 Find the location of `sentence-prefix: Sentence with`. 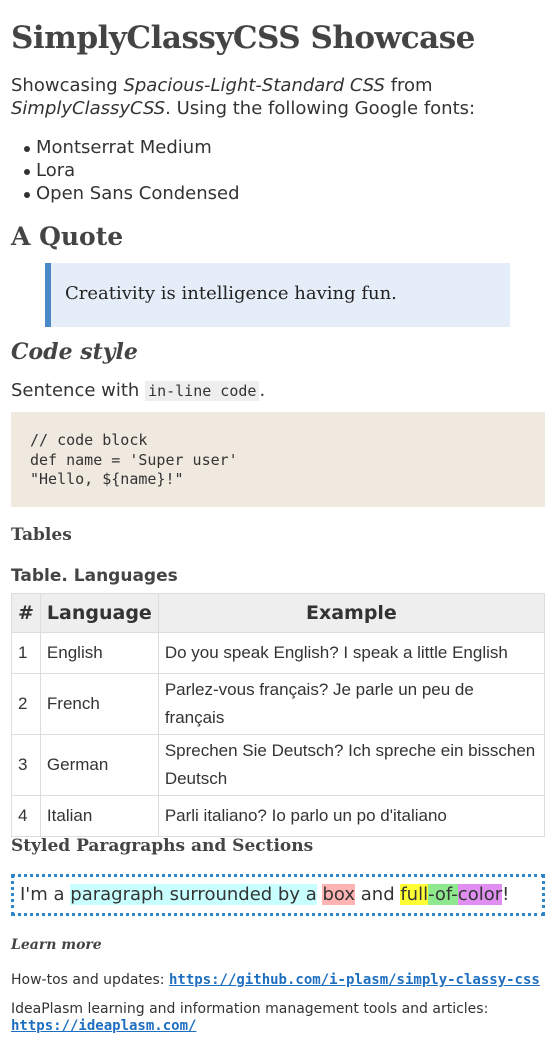

sentence-prefix: Sentence with is located at coordinates (78, 390).